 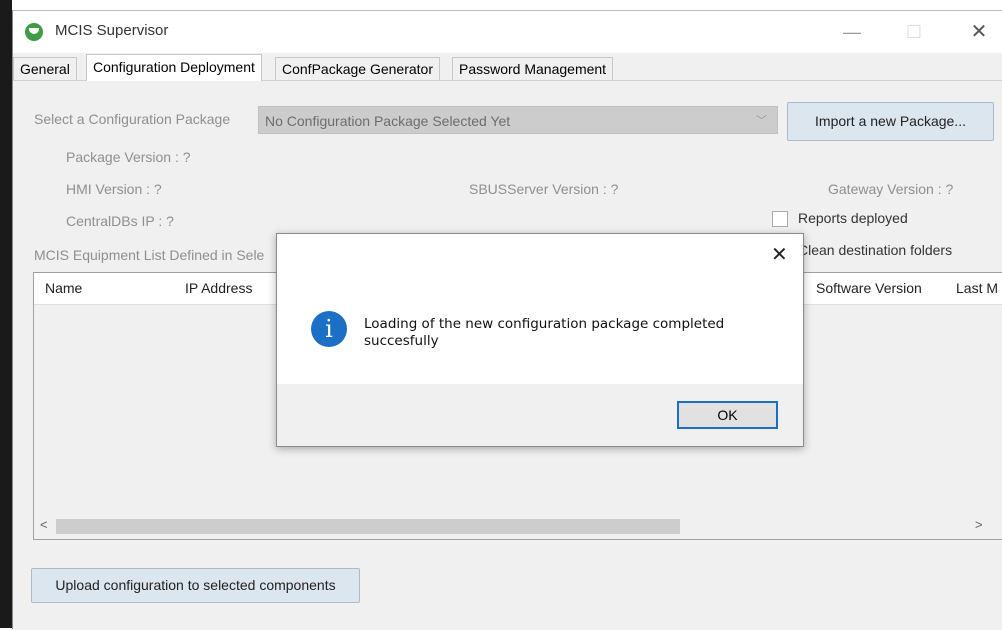 I want to click on scroll-left-icon: <, so click(x=44, y=524).